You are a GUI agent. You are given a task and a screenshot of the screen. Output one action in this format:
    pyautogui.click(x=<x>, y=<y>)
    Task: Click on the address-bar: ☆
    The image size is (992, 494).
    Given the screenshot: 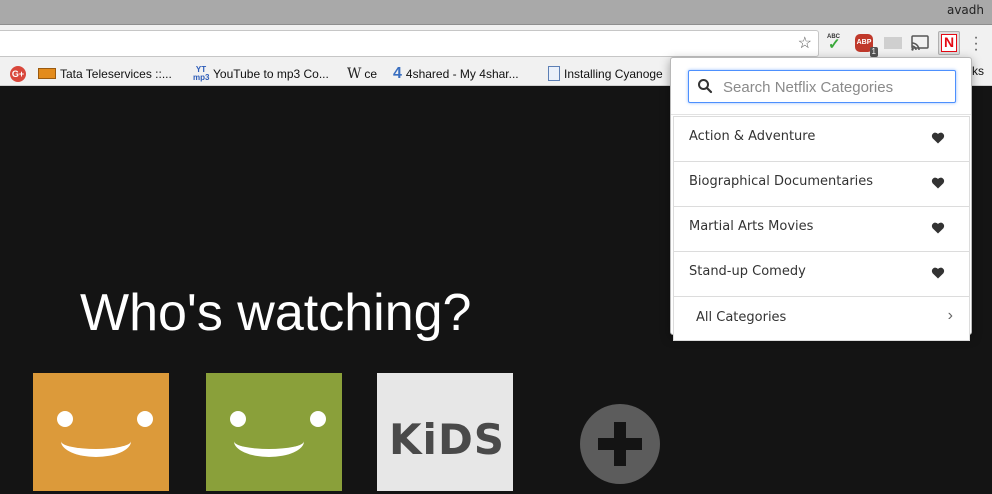 What is the action you would take?
    pyautogui.click(x=409, y=43)
    